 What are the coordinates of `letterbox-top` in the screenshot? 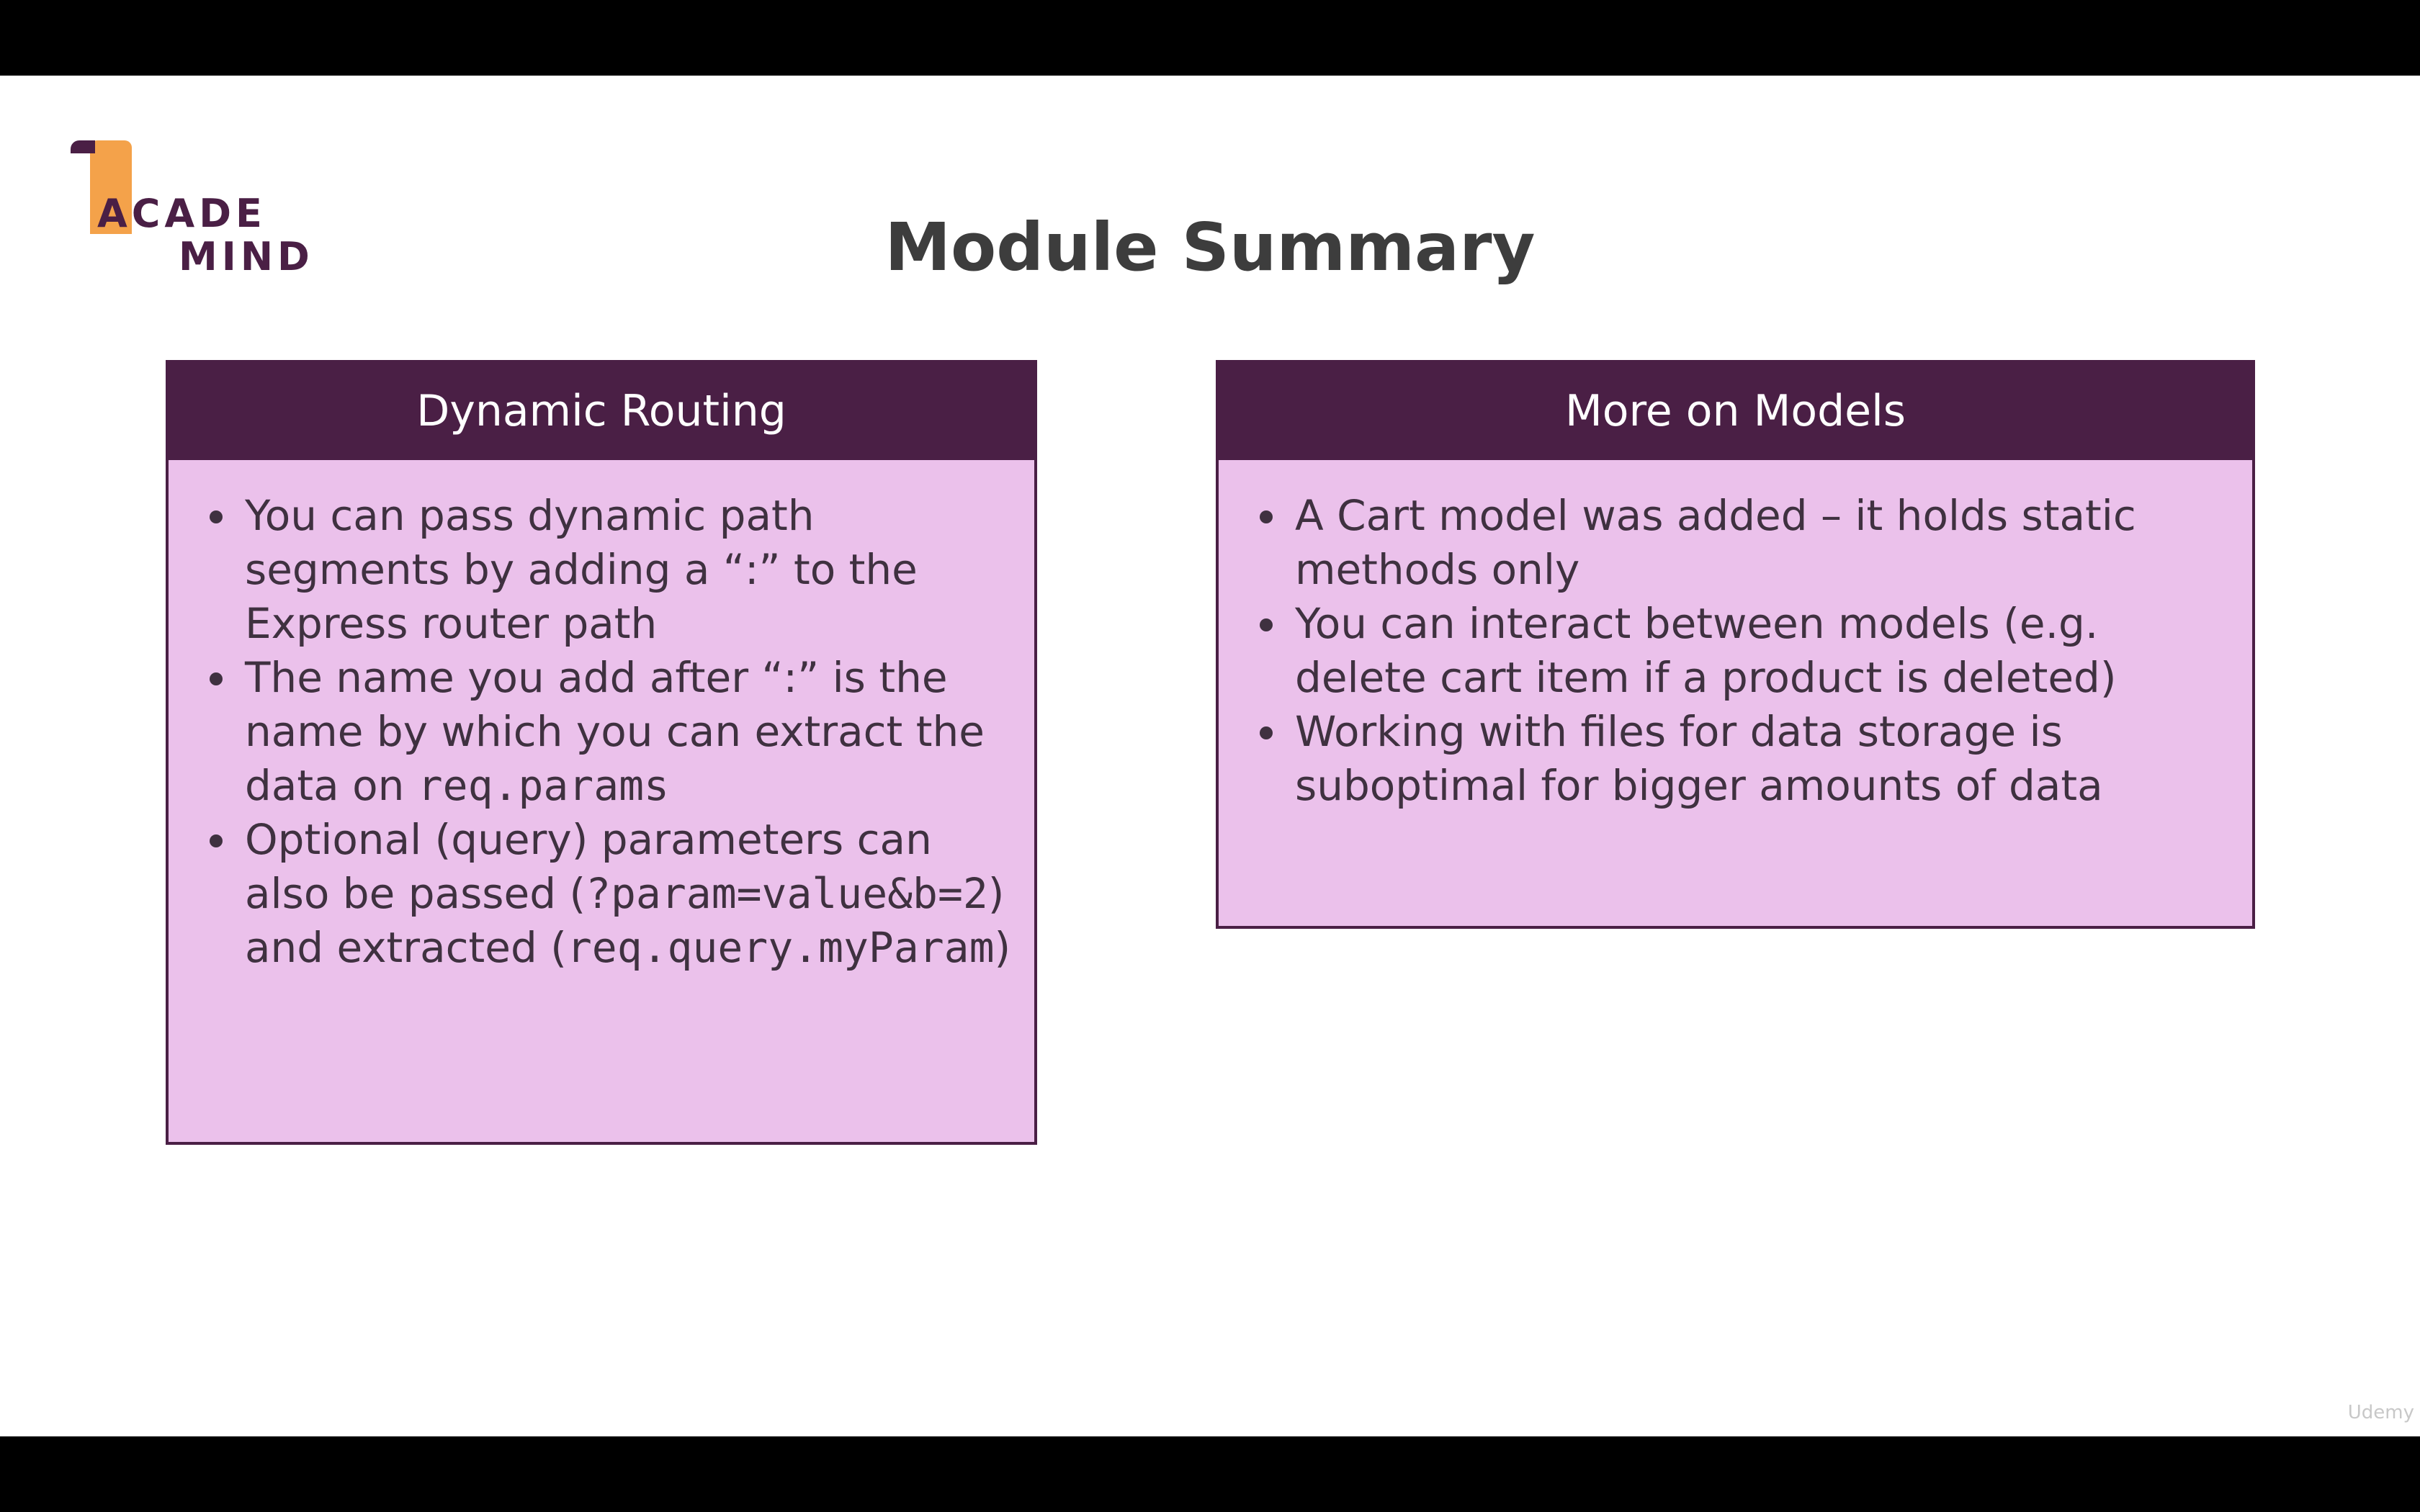 It's located at (1210, 38).